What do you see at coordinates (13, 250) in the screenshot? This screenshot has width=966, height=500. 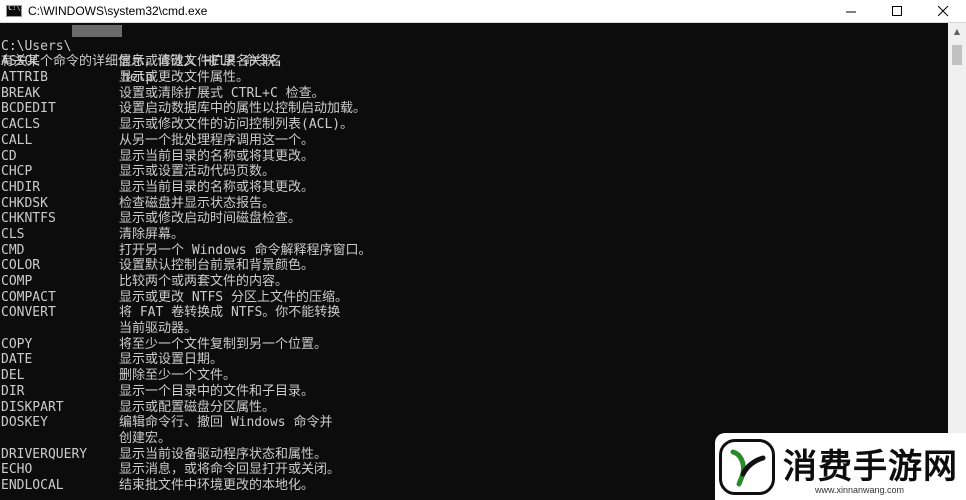 I see `command-name: CMD` at bounding box center [13, 250].